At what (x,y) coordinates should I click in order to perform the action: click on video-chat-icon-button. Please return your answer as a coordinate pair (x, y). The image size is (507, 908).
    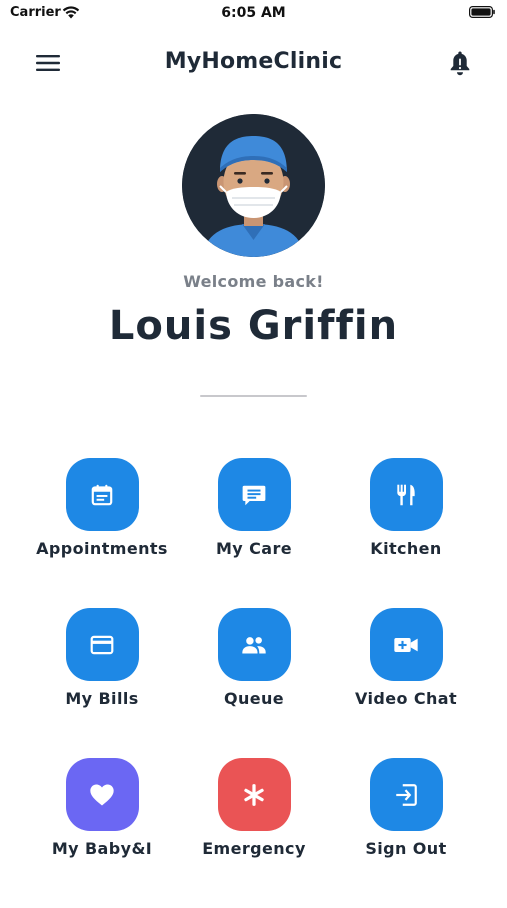
    Looking at the image, I should click on (406, 644).